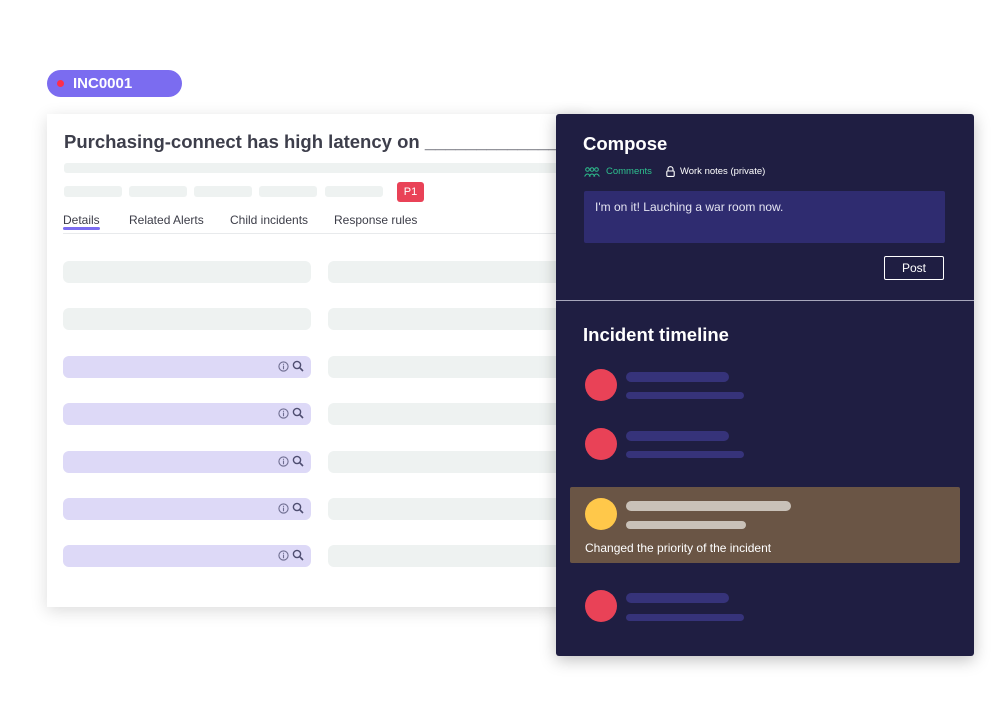 The image size is (1002, 712). Describe the element at coordinates (592, 171) in the screenshot. I see `users-icon` at that location.